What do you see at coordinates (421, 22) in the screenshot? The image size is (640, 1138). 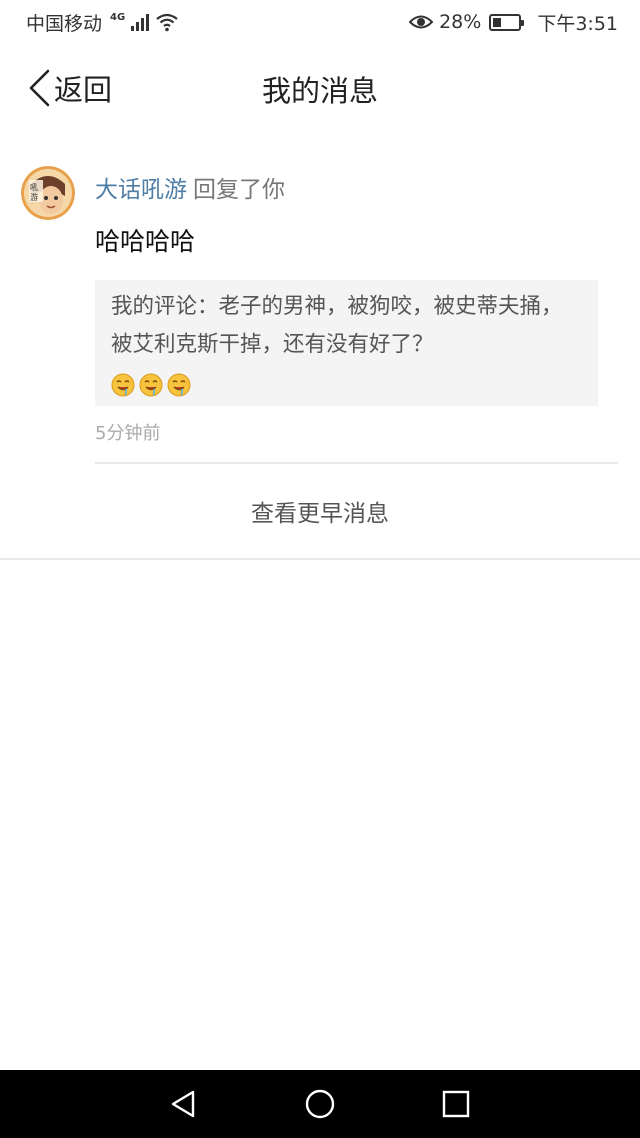 I see `eye-comfort-icon` at bounding box center [421, 22].